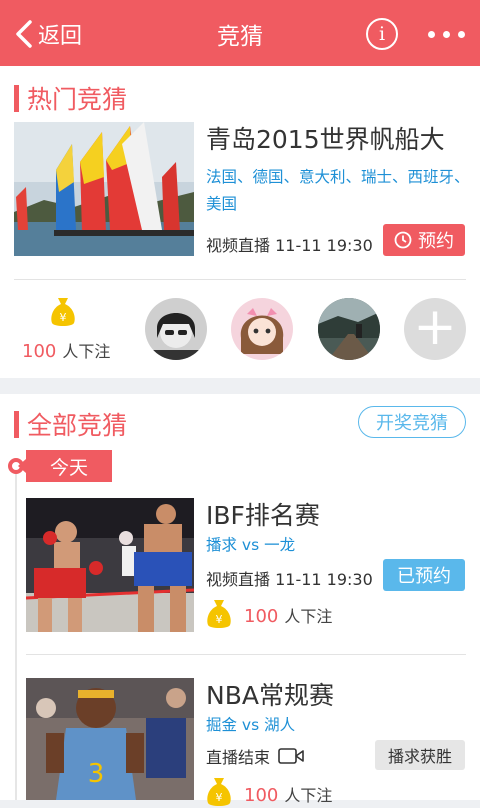 The width and height of the screenshot is (480, 808). What do you see at coordinates (110, 565) in the screenshot?
I see `boxing-thumbnail` at bounding box center [110, 565].